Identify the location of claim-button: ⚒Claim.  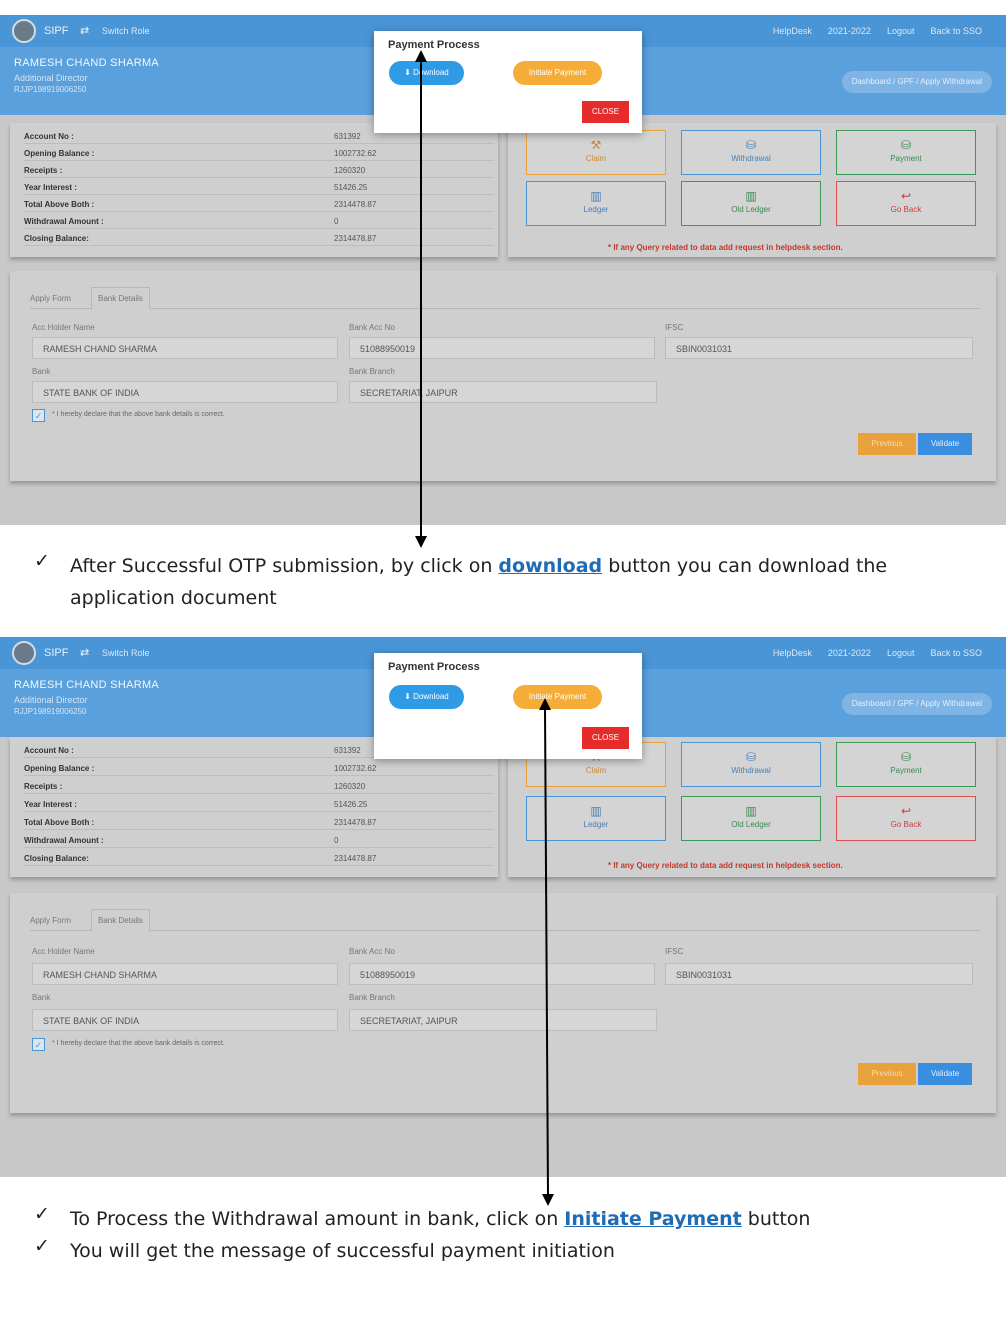
(596, 152).